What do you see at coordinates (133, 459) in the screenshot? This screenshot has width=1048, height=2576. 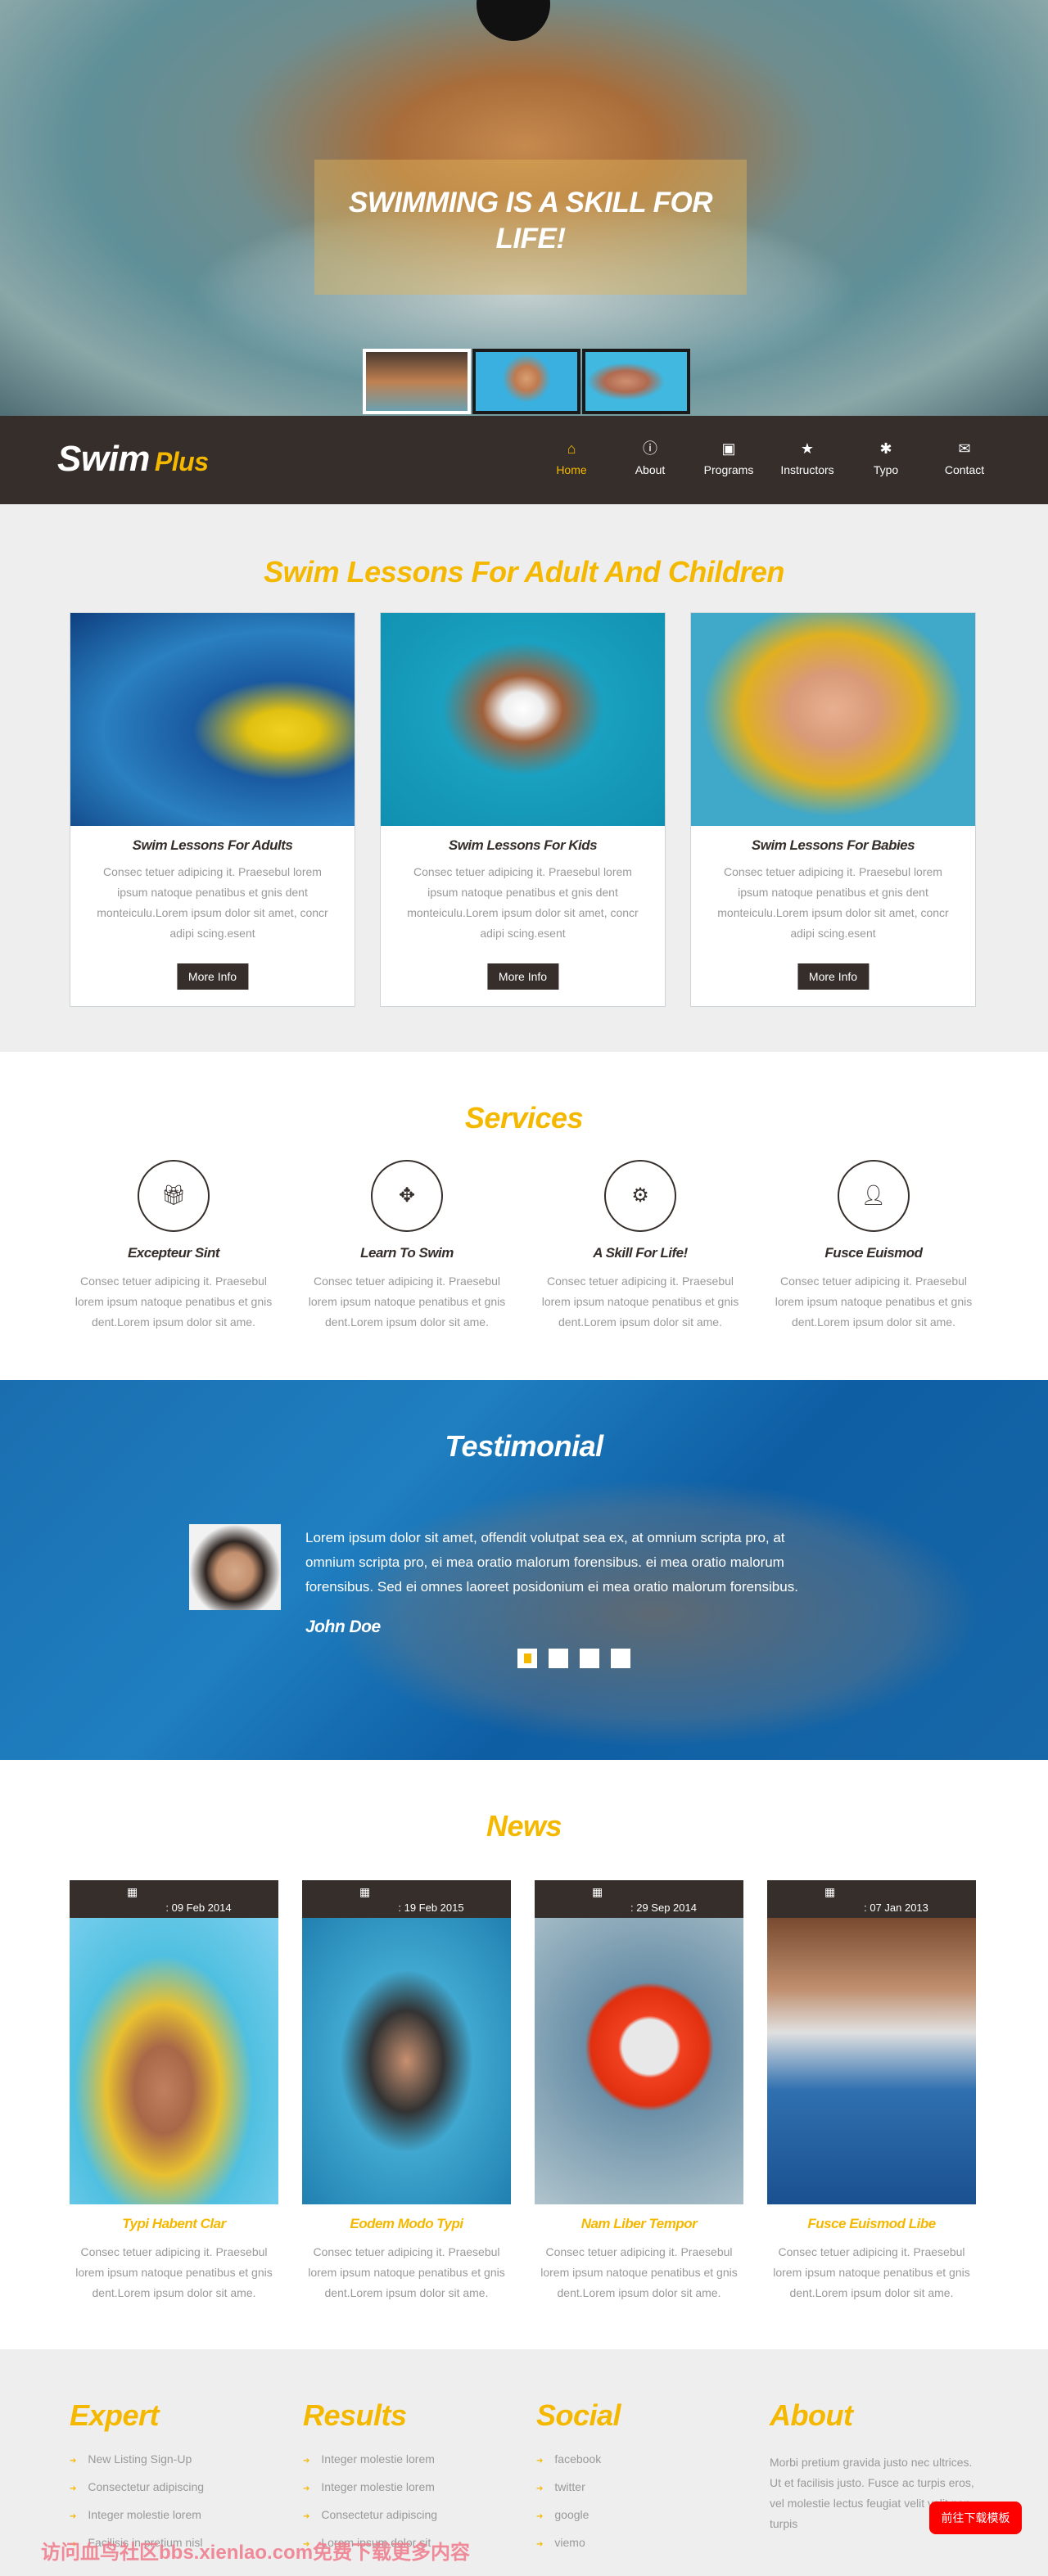 I see `logo: Swim Plus` at bounding box center [133, 459].